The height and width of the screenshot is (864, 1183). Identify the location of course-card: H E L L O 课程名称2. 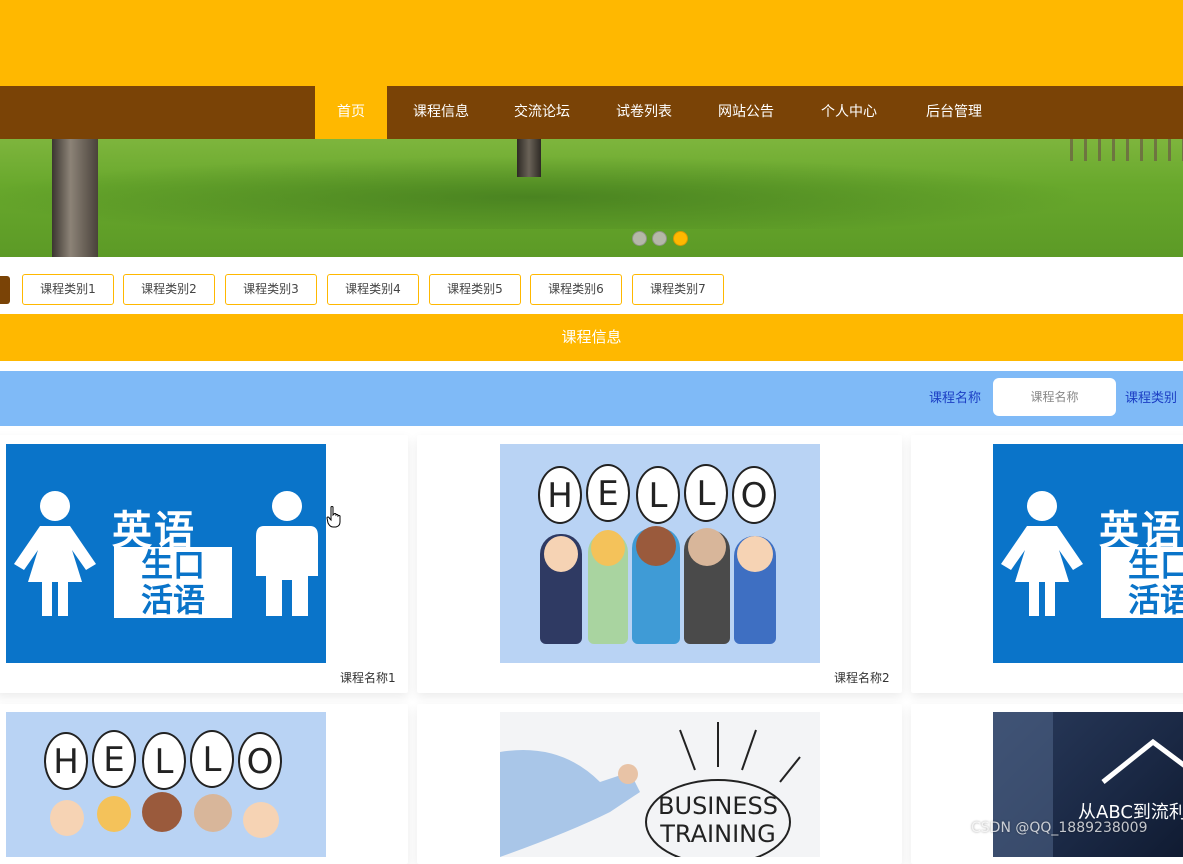
(659, 564).